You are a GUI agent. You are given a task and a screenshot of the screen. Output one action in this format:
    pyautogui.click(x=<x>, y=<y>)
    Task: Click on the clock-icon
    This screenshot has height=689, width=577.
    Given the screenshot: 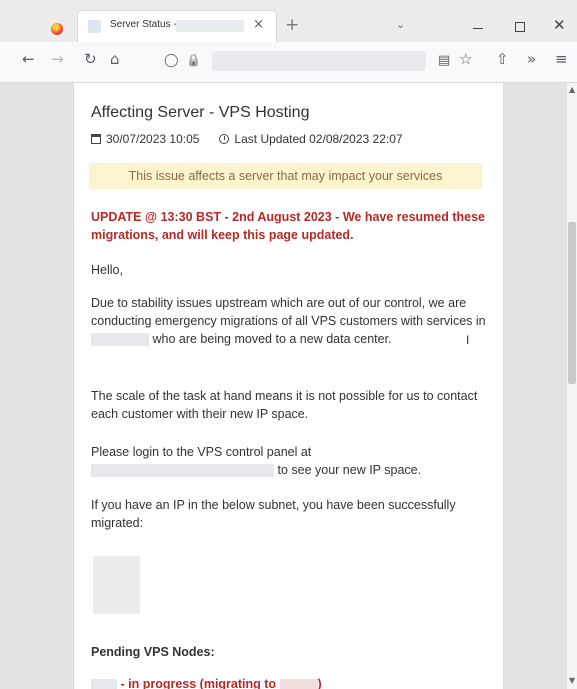 What is the action you would take?
    pyautogui.click(x=224, y=139)
    